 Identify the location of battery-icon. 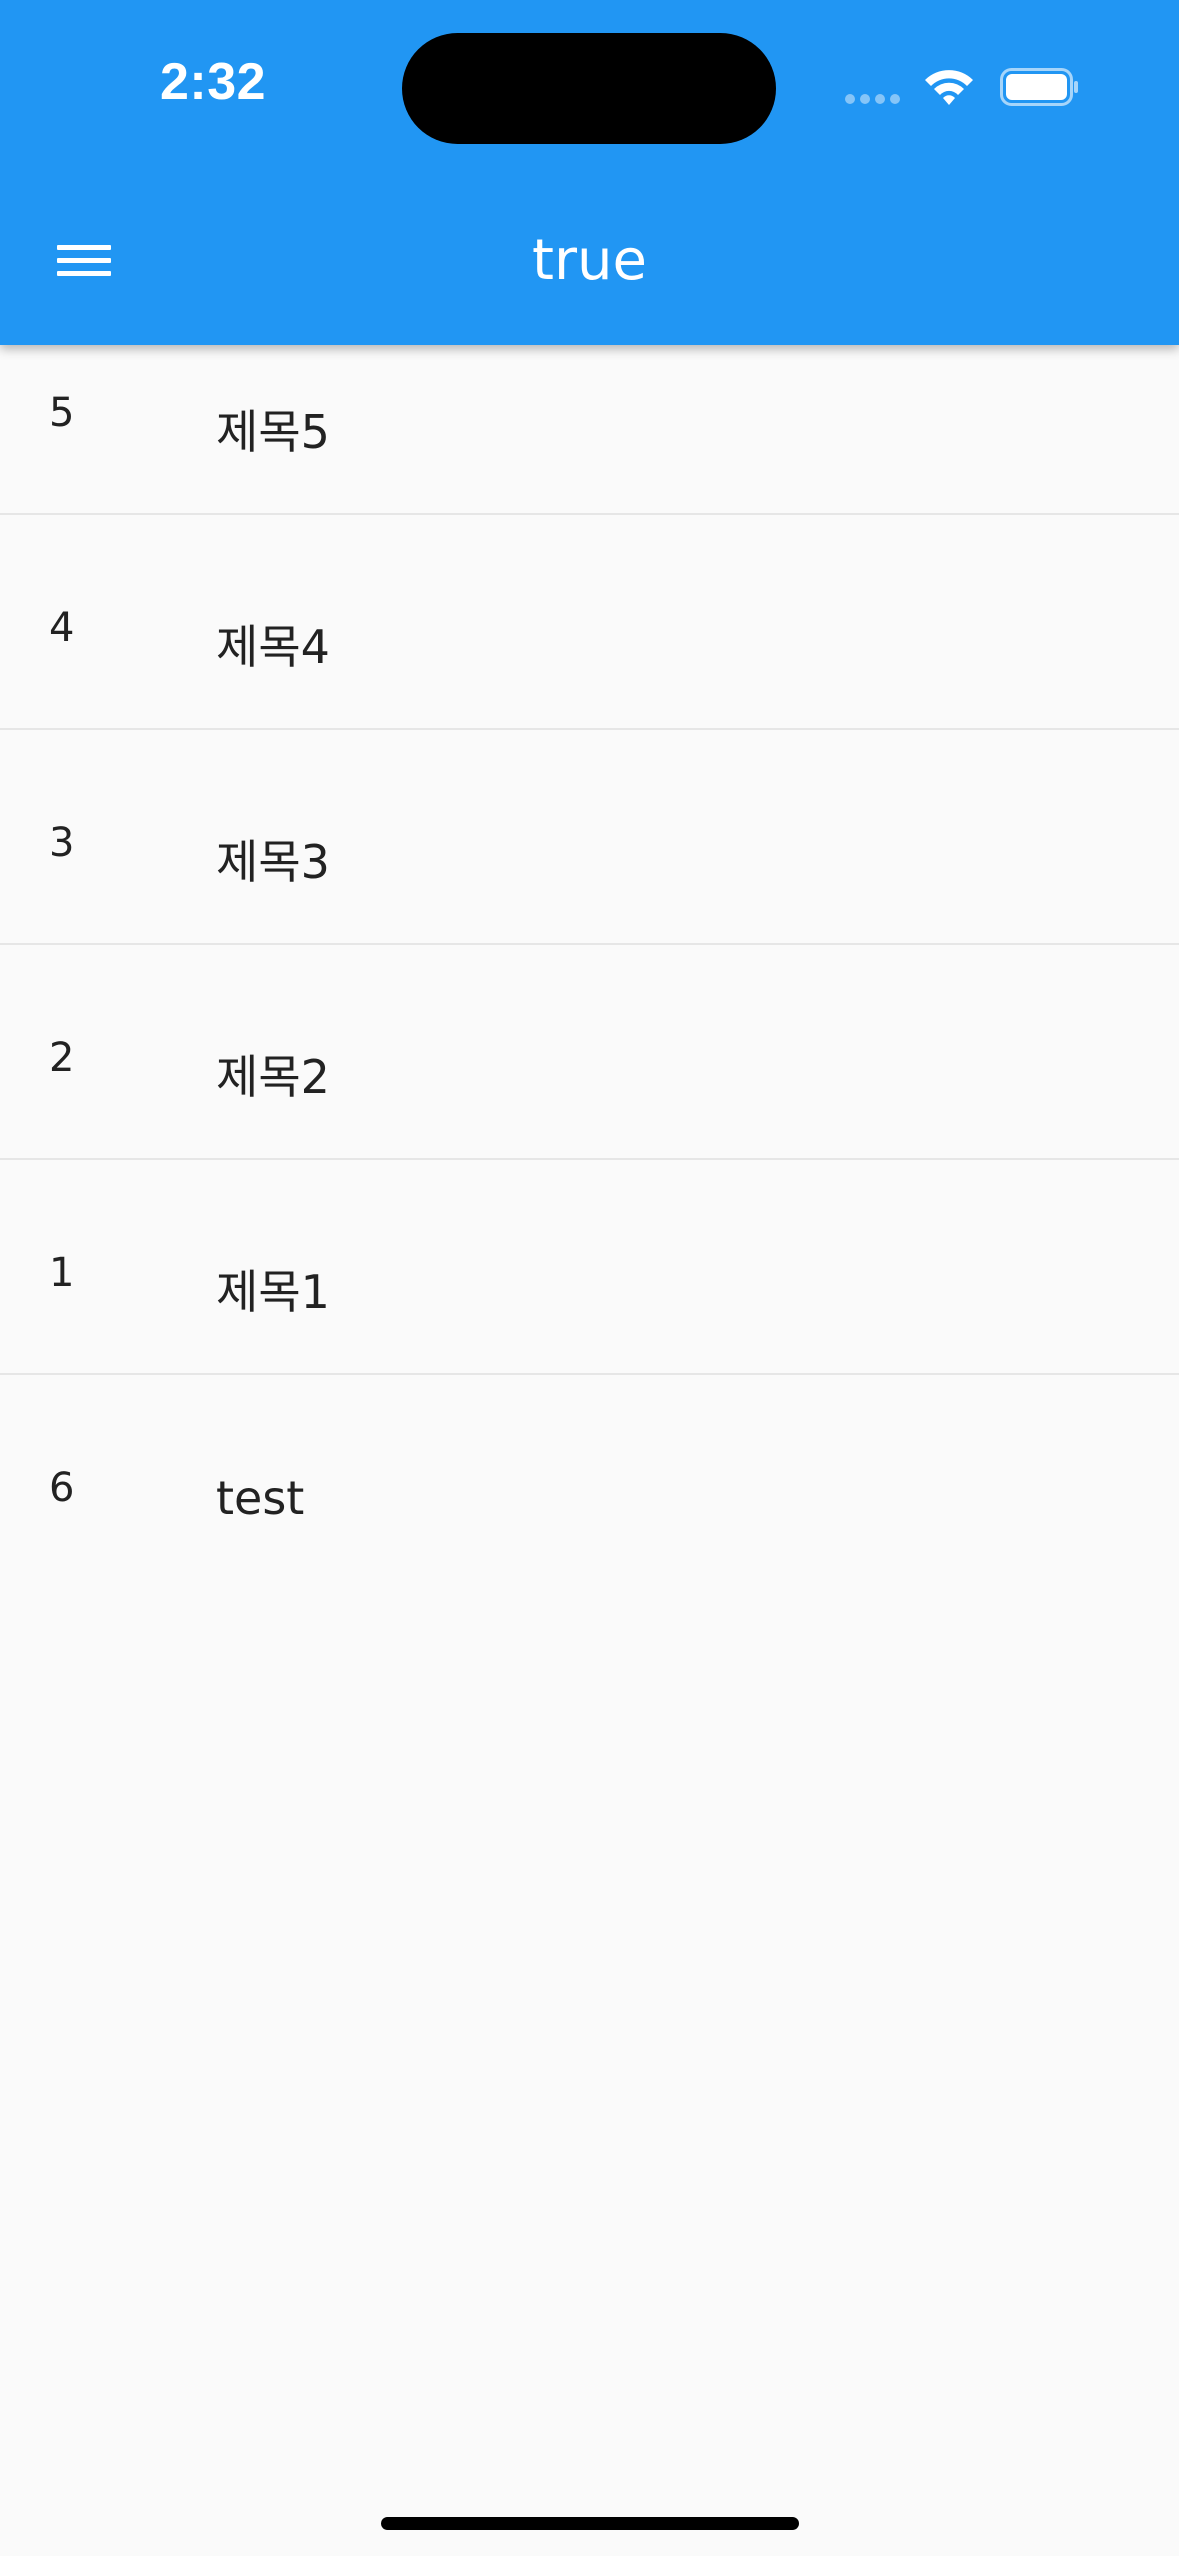
(1039, 87).